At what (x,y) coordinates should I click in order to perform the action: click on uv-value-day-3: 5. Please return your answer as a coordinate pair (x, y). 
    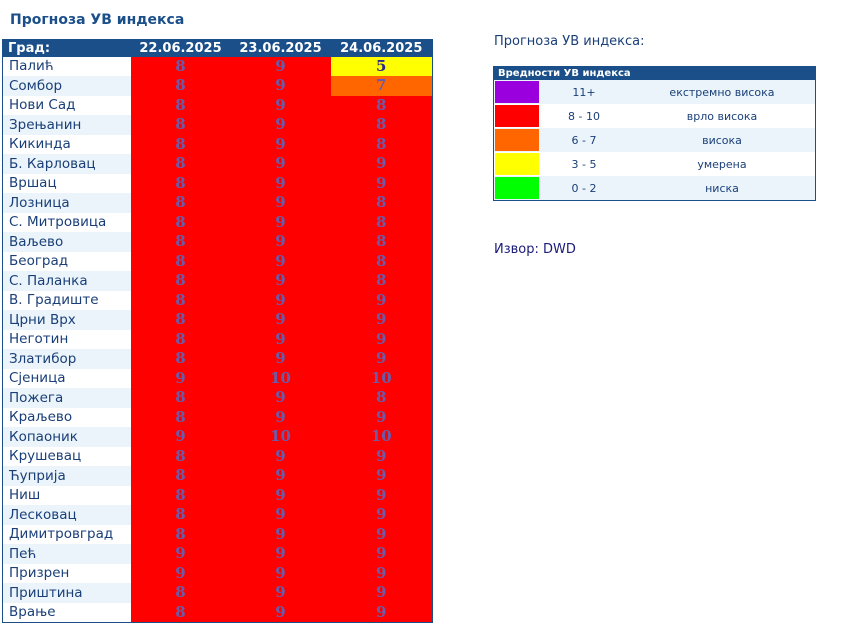
    Looking at the image, I should click on (381, 66).